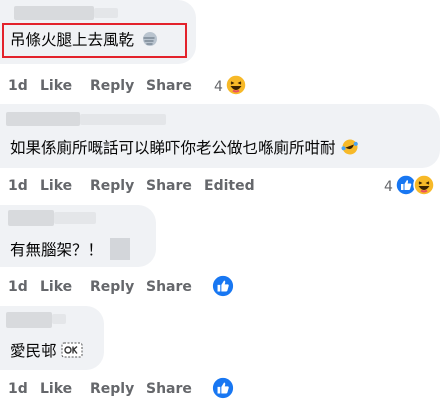 The height and width of the screenshot is (407, 448). I want to click on ok-icon, so click(72, 352).